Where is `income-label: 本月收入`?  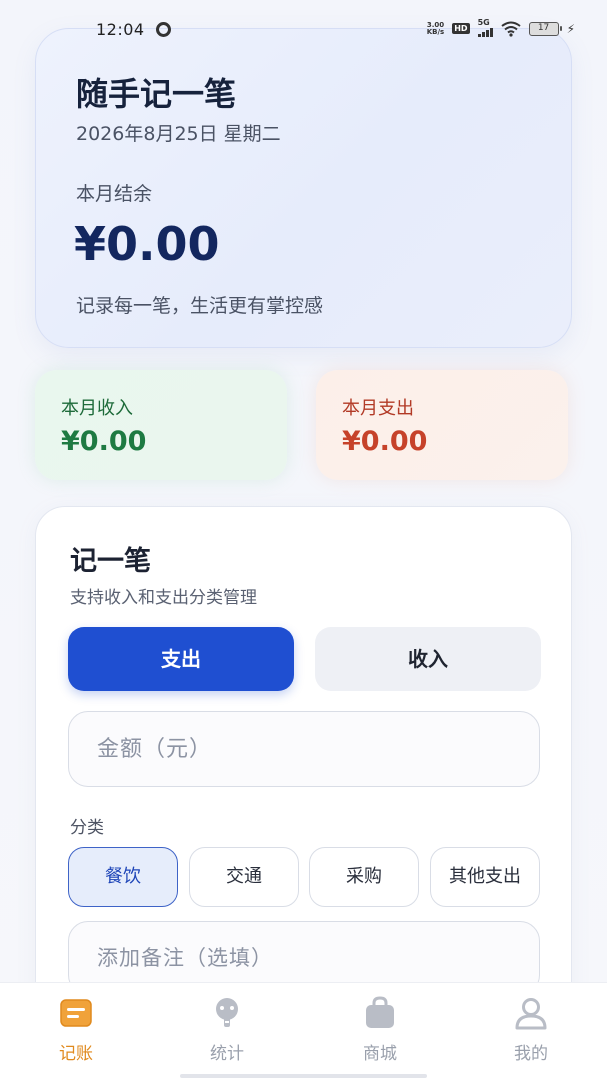
income-label: 本月收入 is located at coordinates (97, 408).